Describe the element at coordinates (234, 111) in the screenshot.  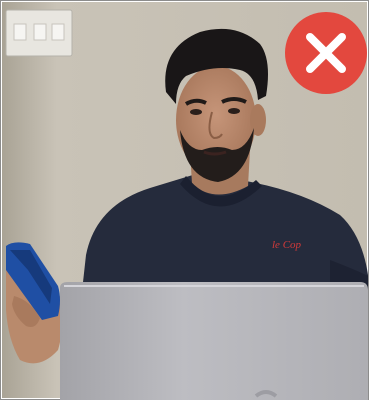
I see `right-eye` at that location.